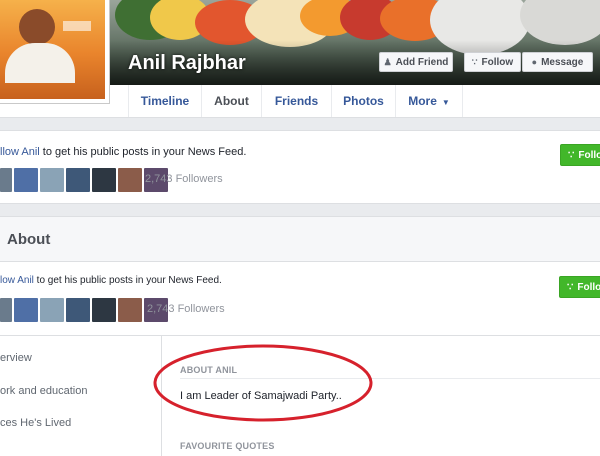 The height and width of the screenshot is (456, 600). I want to click on chevron-down-icon: ▼, so click(445, 102).